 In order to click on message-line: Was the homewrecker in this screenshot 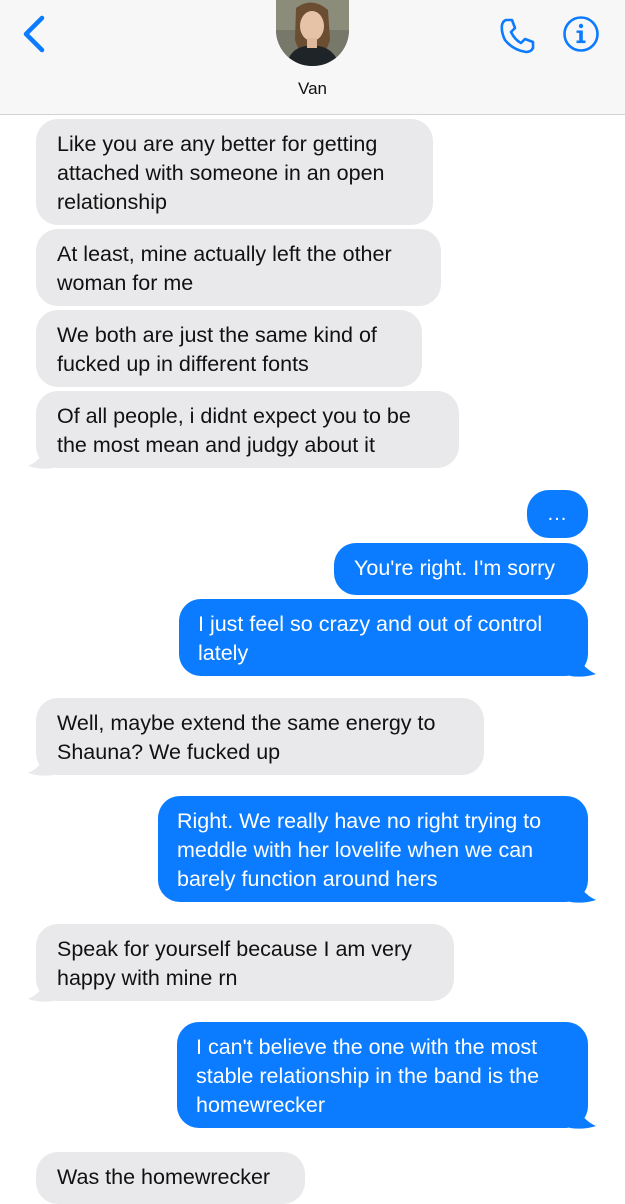, I will do `click(164, 1177)`.